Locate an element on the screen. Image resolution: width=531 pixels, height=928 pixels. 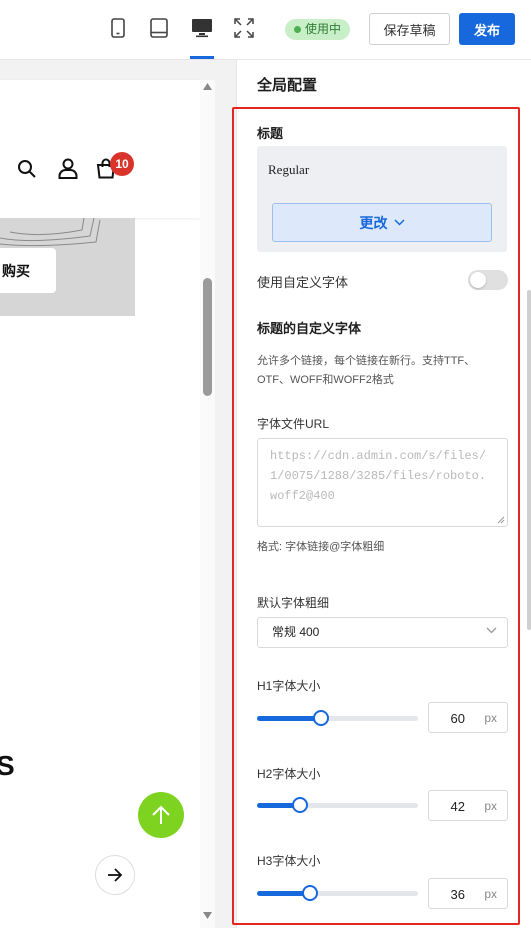
scroll-up-icon is located at coordinates (207, 86).